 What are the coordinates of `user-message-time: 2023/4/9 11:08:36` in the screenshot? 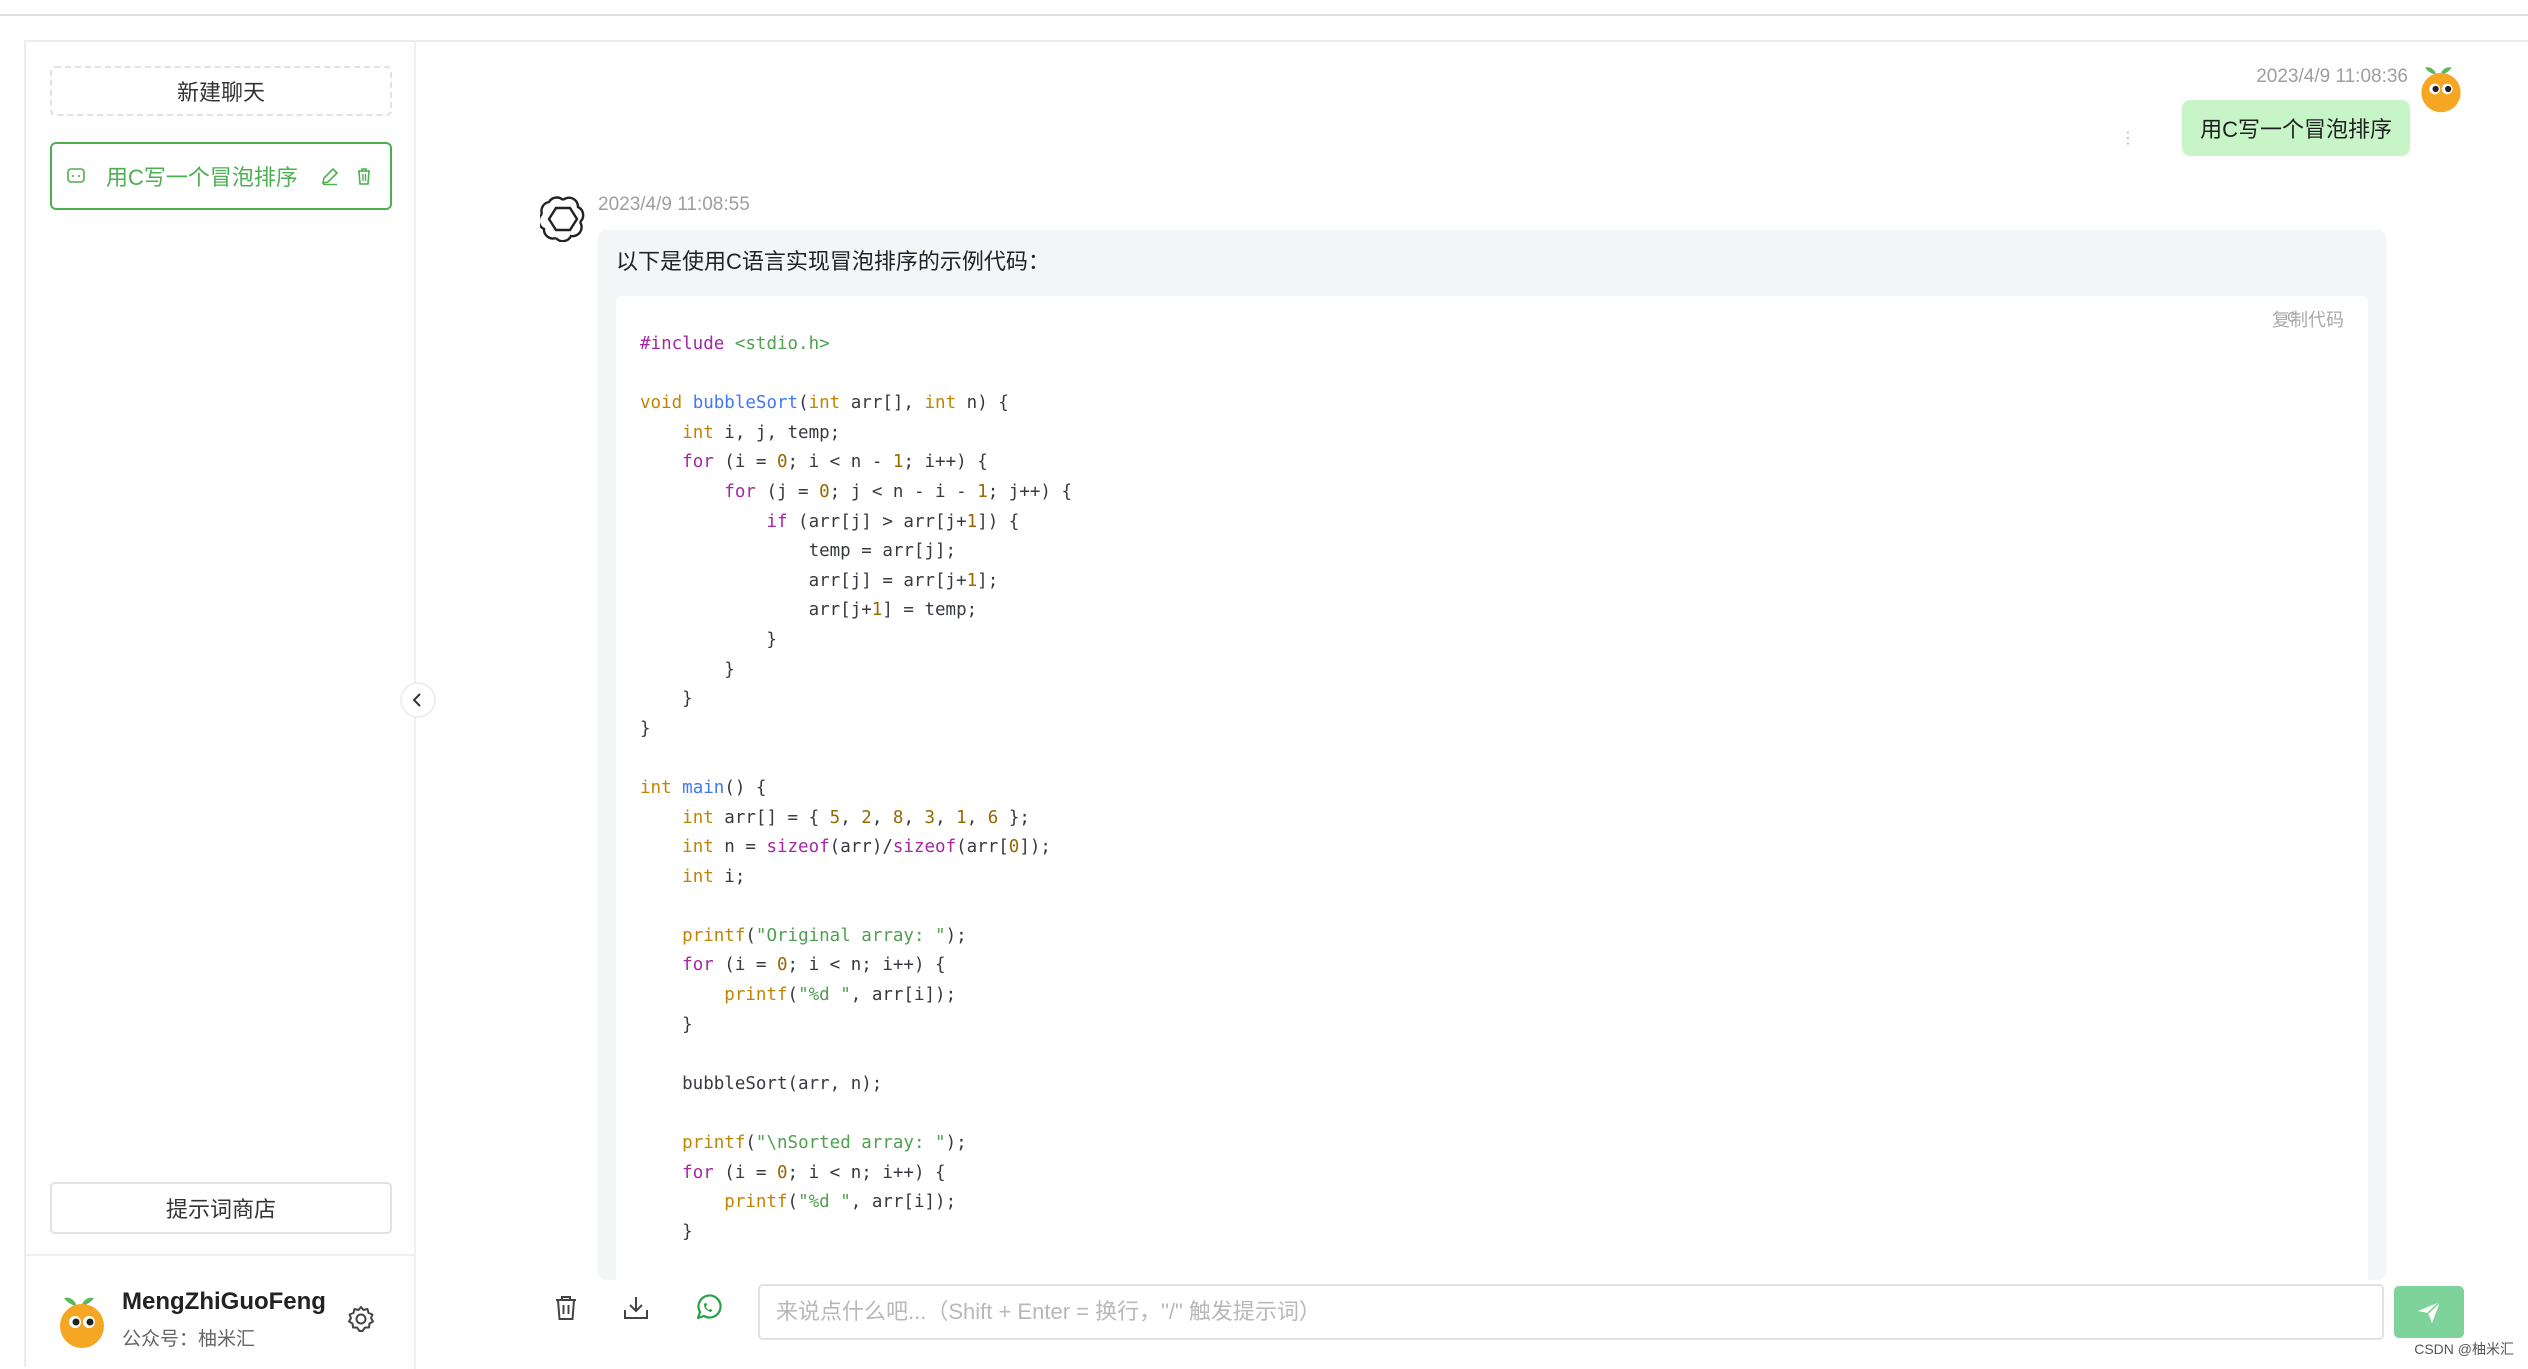 It's located at (2332, 77).